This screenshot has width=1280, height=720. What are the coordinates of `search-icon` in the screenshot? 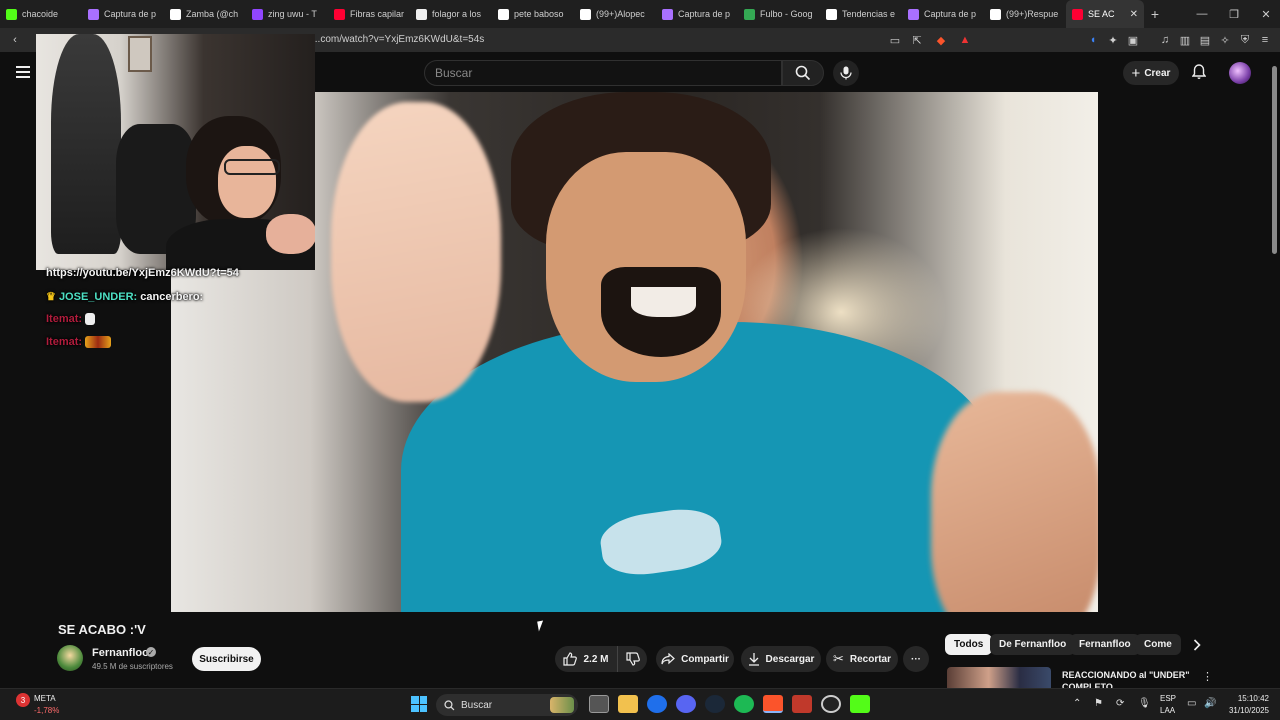 It's located at (803, 73).